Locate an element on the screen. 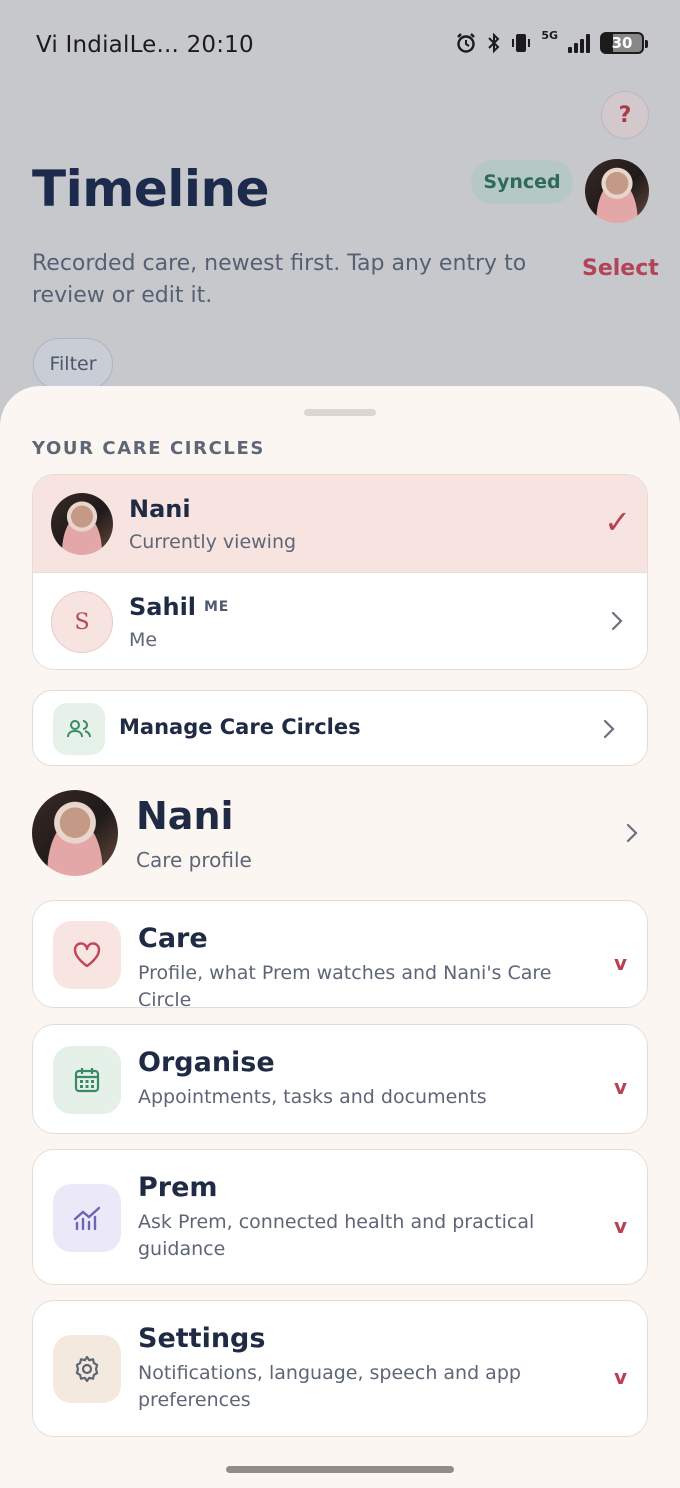 The image size is (680, 1488). network-type: 5G is located at coordinates (549, 35).